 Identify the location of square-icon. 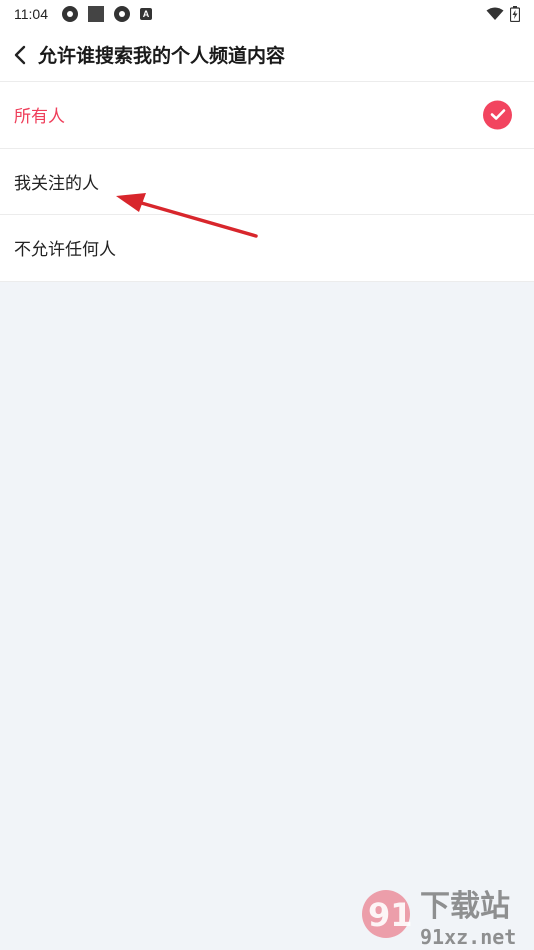
(96, 14).